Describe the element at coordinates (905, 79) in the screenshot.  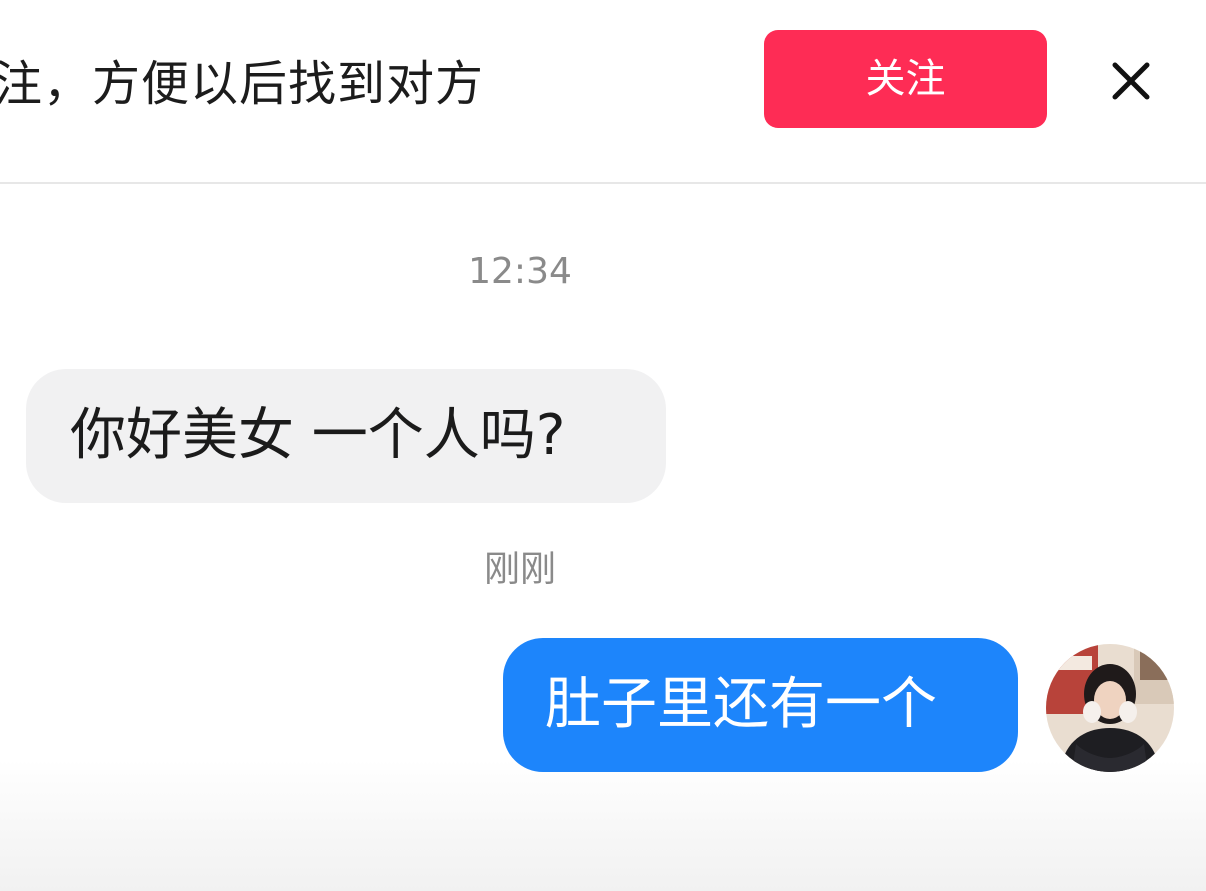
I see `follow-button: 关注` at that location.